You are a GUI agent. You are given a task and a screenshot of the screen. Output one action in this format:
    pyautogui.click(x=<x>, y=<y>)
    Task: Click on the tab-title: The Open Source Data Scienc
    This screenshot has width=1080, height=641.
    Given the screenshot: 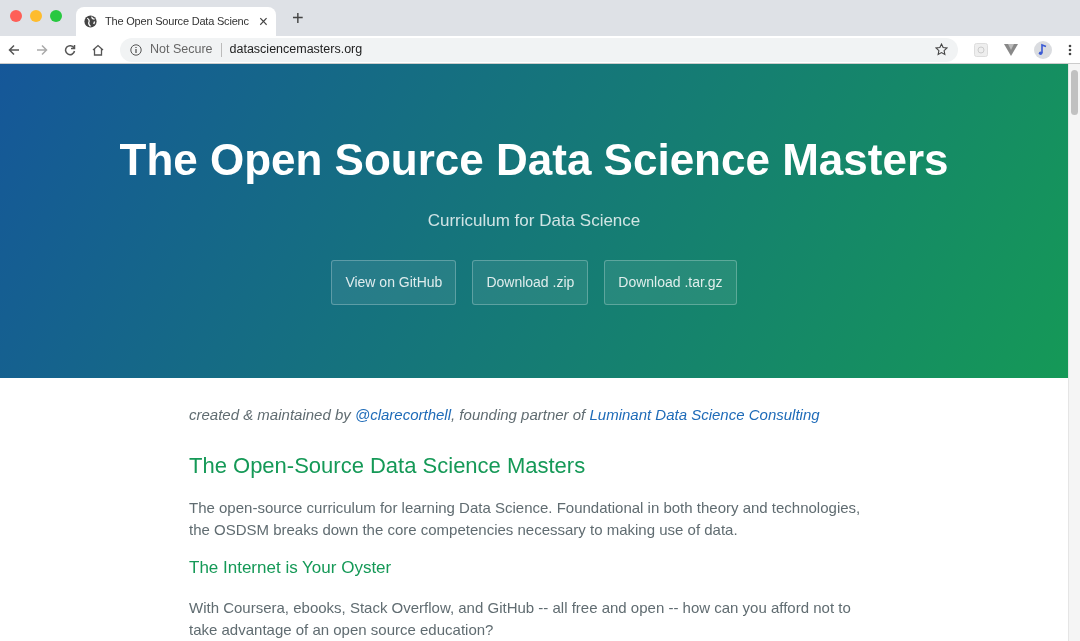 What is the action you would take?
    pyautogui.click(x=177, y=22)
    